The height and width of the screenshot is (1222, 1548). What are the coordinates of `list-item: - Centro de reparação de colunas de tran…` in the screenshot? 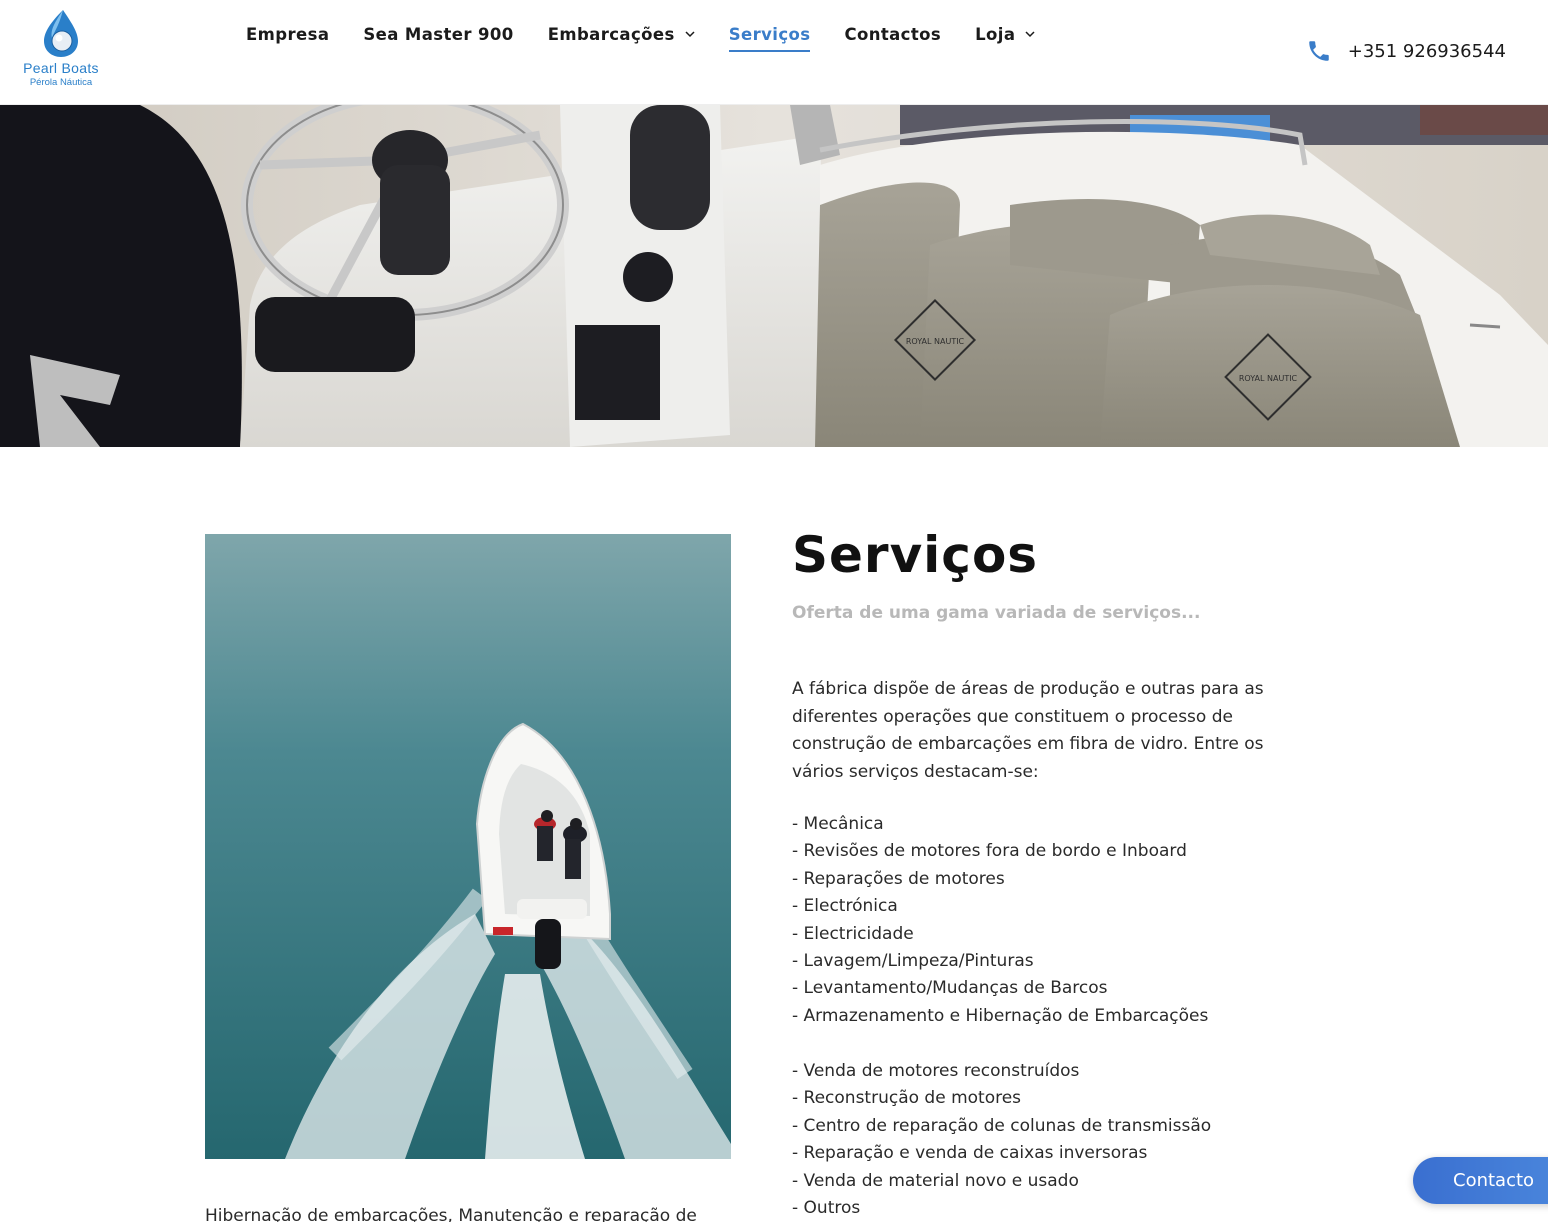 It's located at (1002, 1125).